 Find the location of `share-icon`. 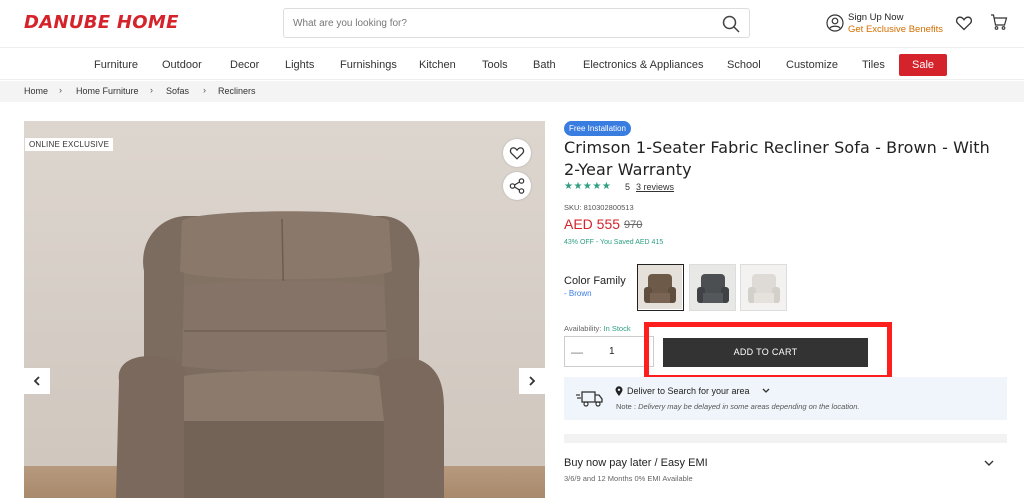

share-icon is located at coordinates (517, 186).